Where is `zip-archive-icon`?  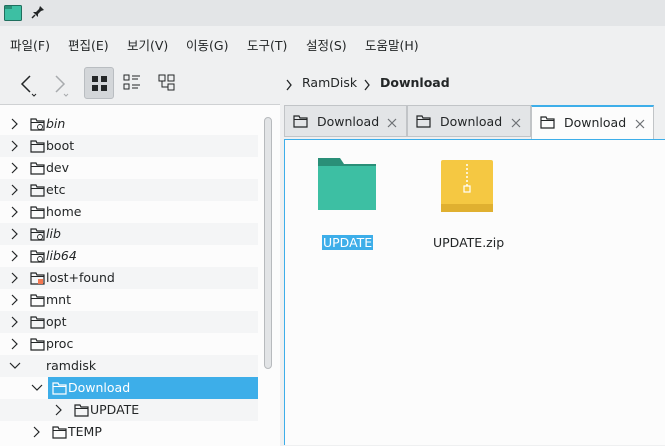
zip-archive-icon is located at coordinates (467, 186).